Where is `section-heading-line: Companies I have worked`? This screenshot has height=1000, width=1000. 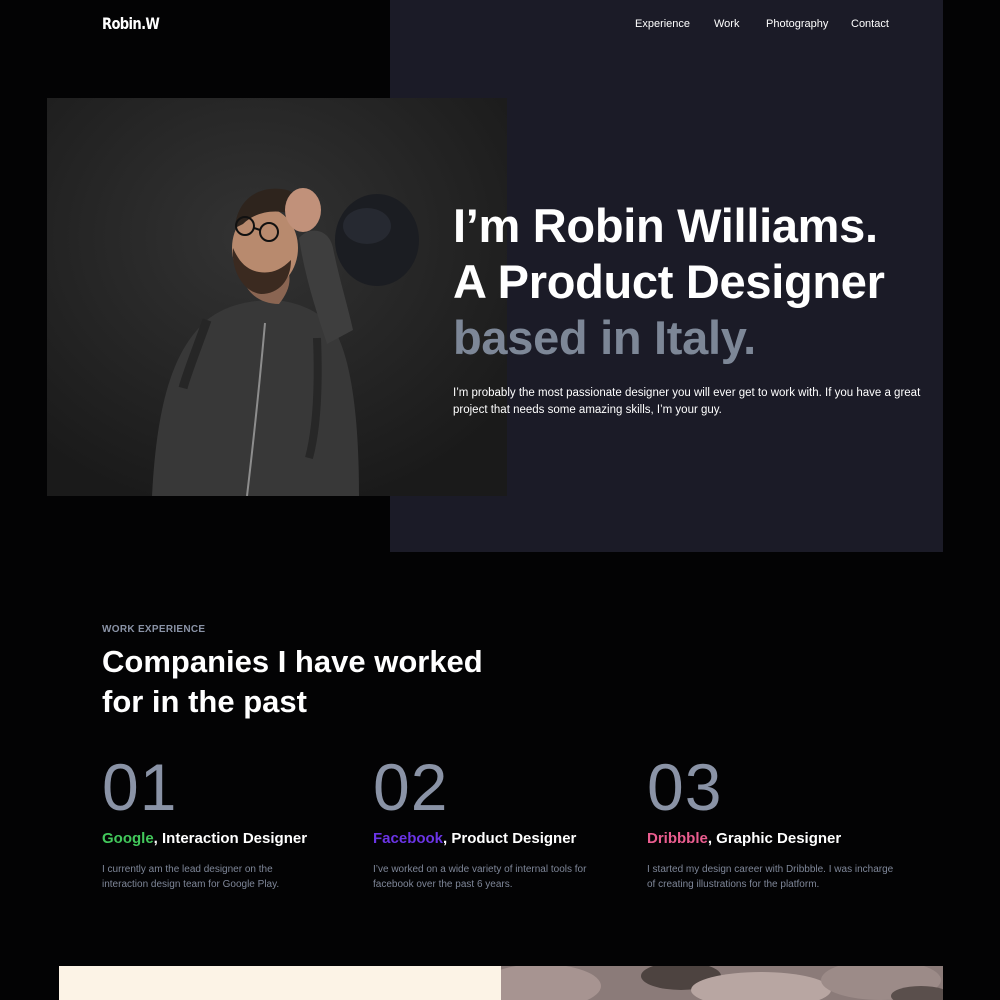 section-heading-line: Companies I have worked is located at coordinates (292, 661).